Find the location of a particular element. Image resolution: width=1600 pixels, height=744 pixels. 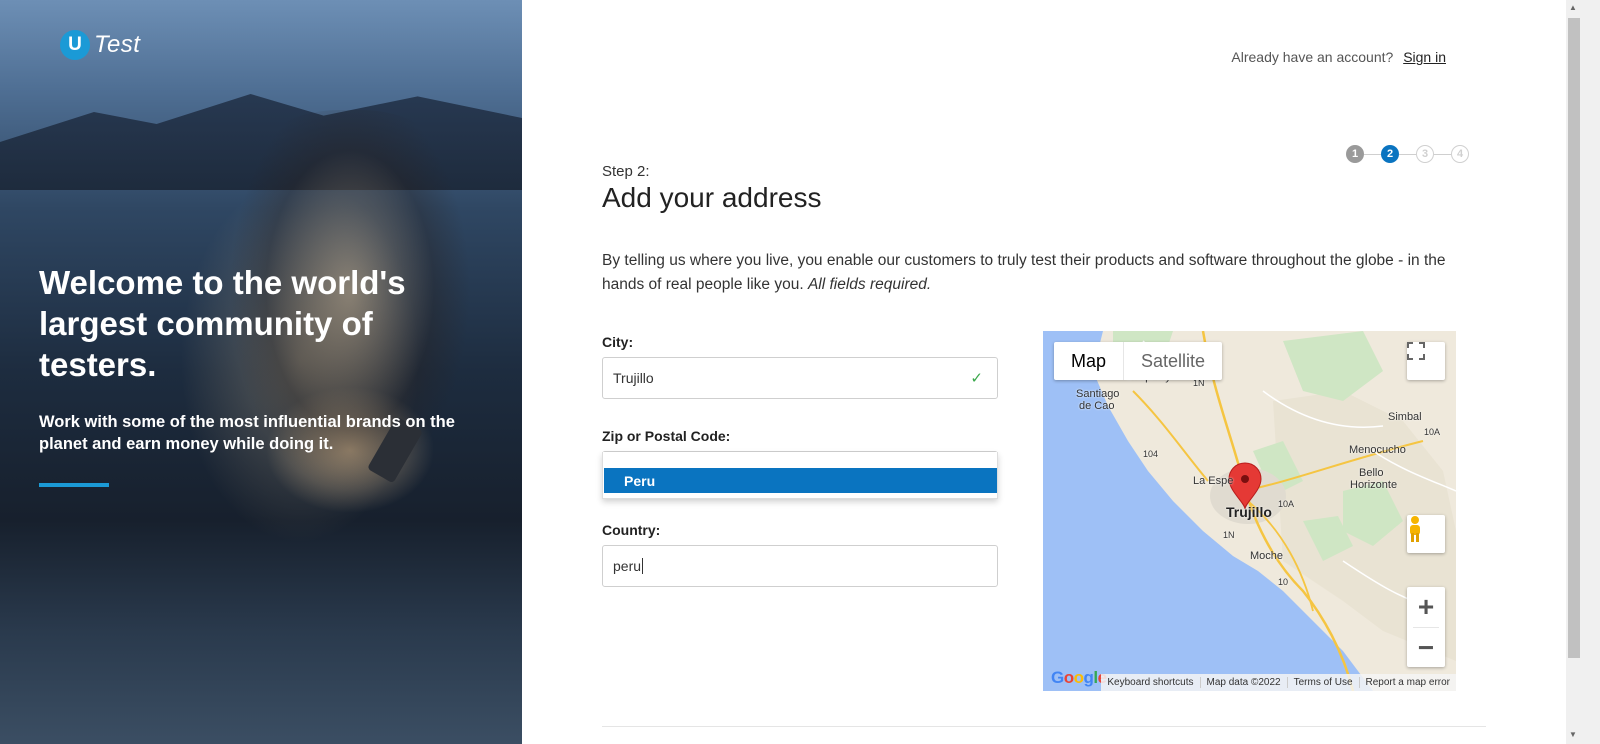

zoom-in-button: + is located at coordinates (1426, 607).